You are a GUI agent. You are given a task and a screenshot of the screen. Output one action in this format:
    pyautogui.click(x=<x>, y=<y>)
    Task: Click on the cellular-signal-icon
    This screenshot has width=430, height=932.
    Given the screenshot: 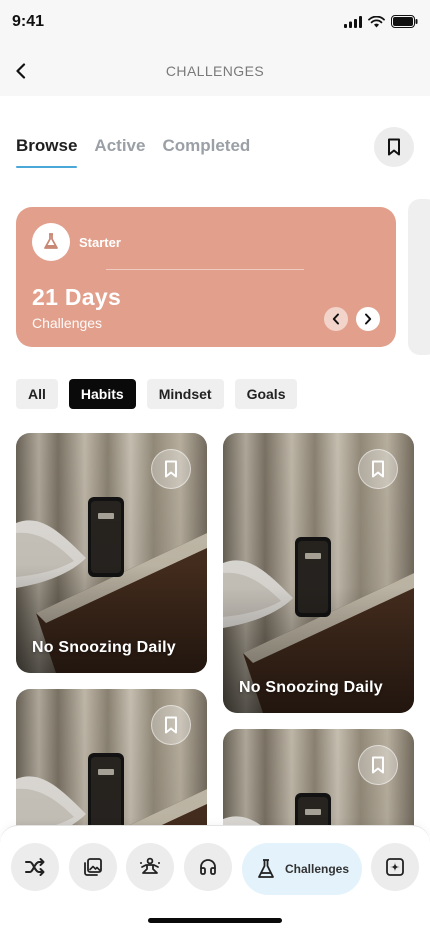 What is the action you would take?
    pyautogui.click(x=353, y=21)
    